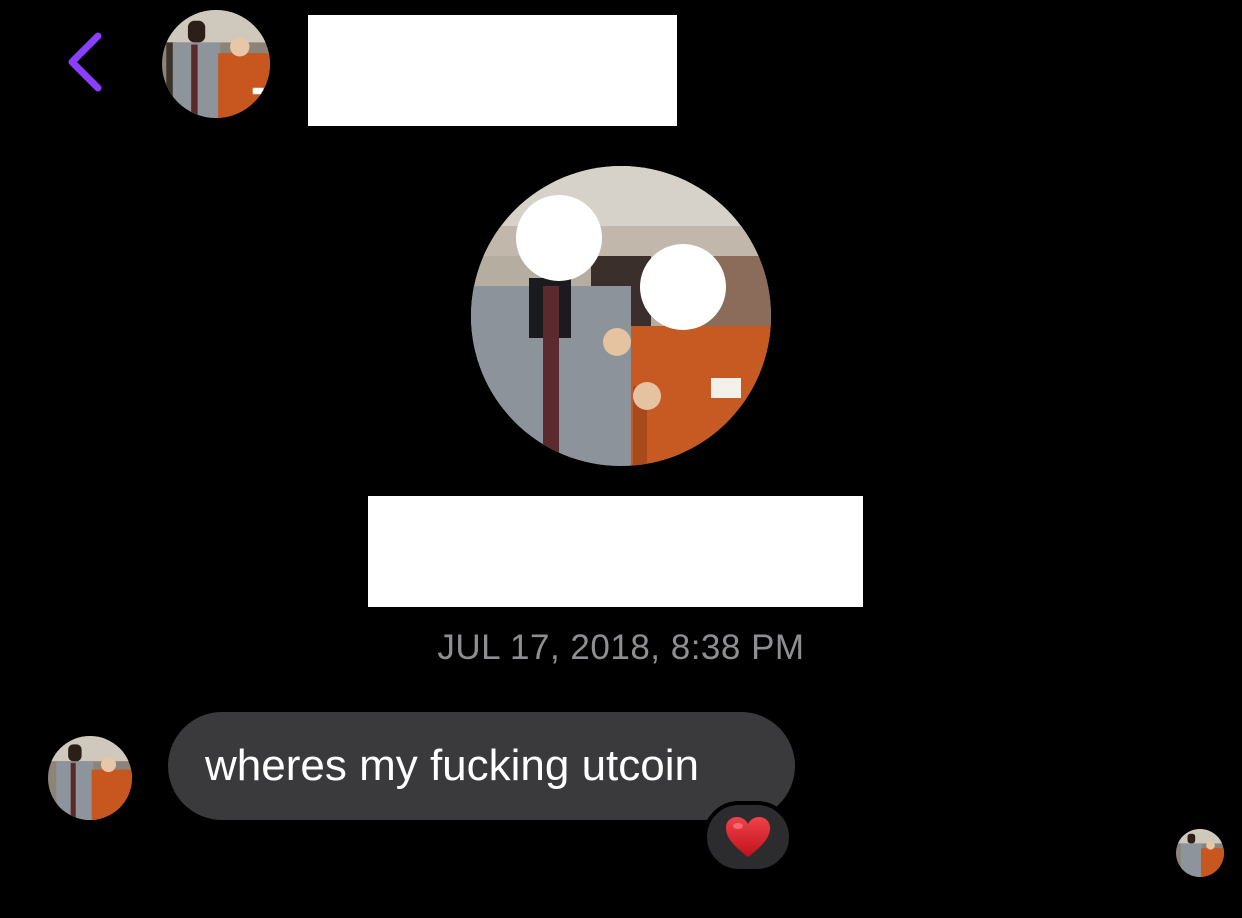 This screenshot has width=1242, height=918. I want to click on message-text: wheres my fucking utcoin, so click(452, 765).